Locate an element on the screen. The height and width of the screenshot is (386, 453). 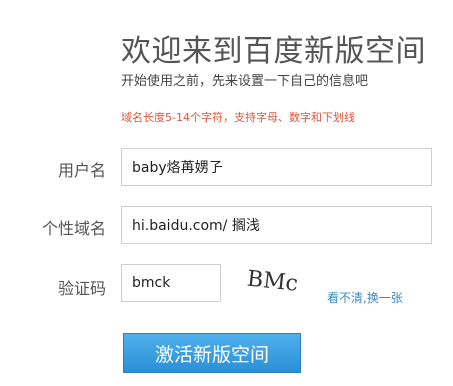
refresh-captcha-link: 看不清,换一张 is located at coordinates (365, 297).